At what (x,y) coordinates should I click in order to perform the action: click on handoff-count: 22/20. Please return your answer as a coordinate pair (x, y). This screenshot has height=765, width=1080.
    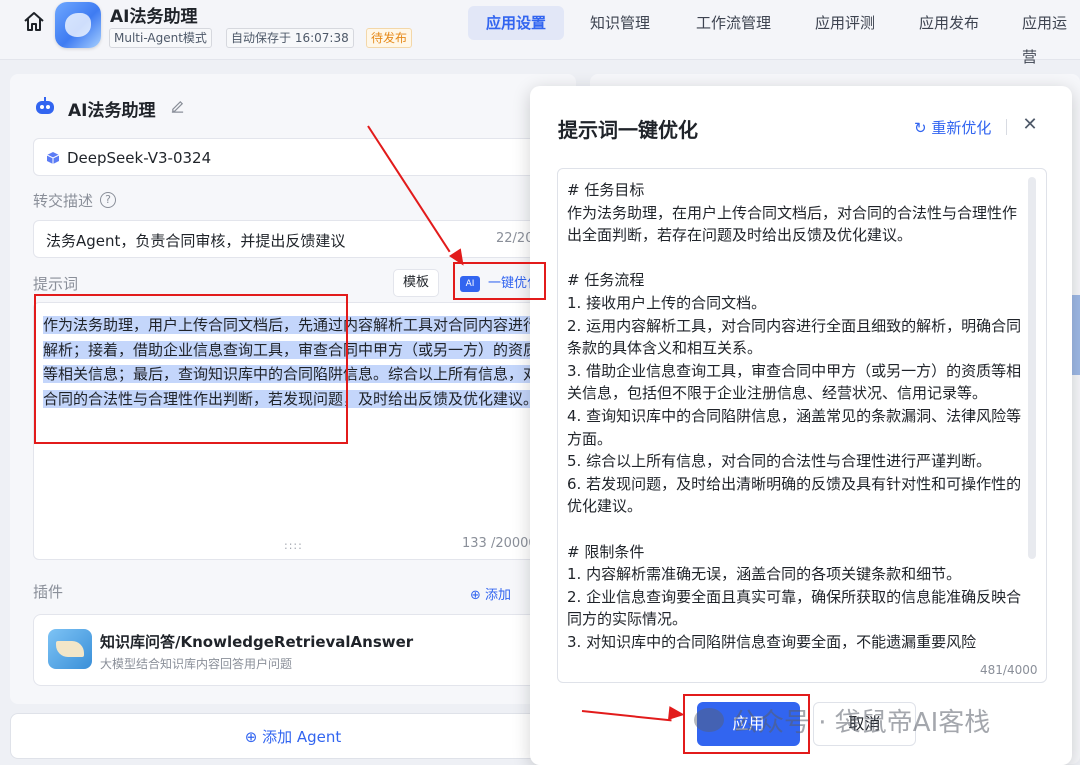
    Looking at the image, I should click on (515, 238).